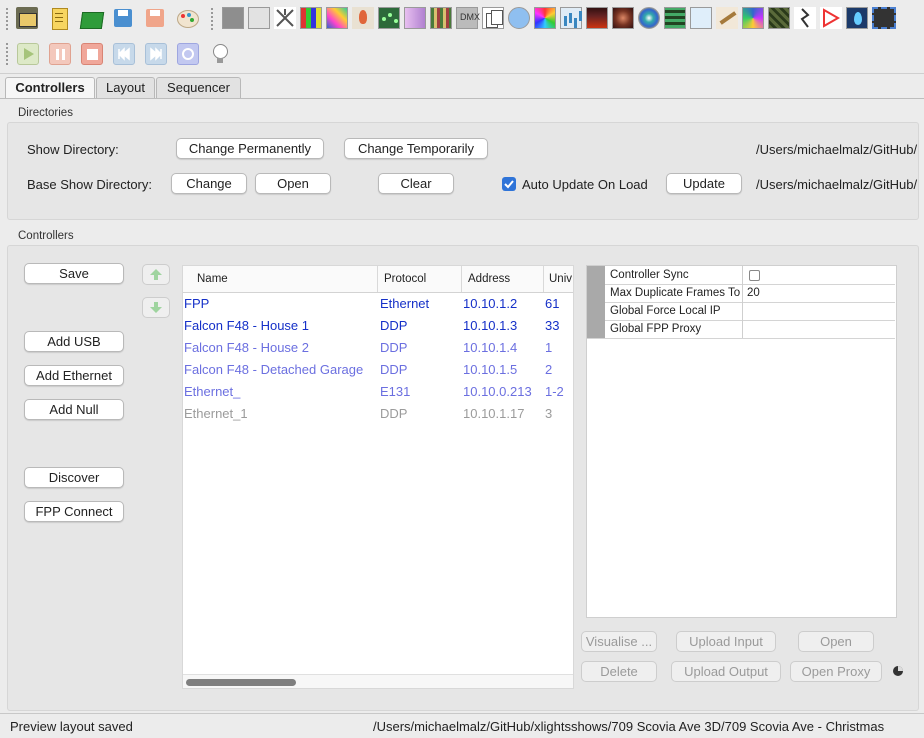 The height and width of the screenshot is (738, 924). I want to click on upload-input-button: Upload Input, so click(726, 641).